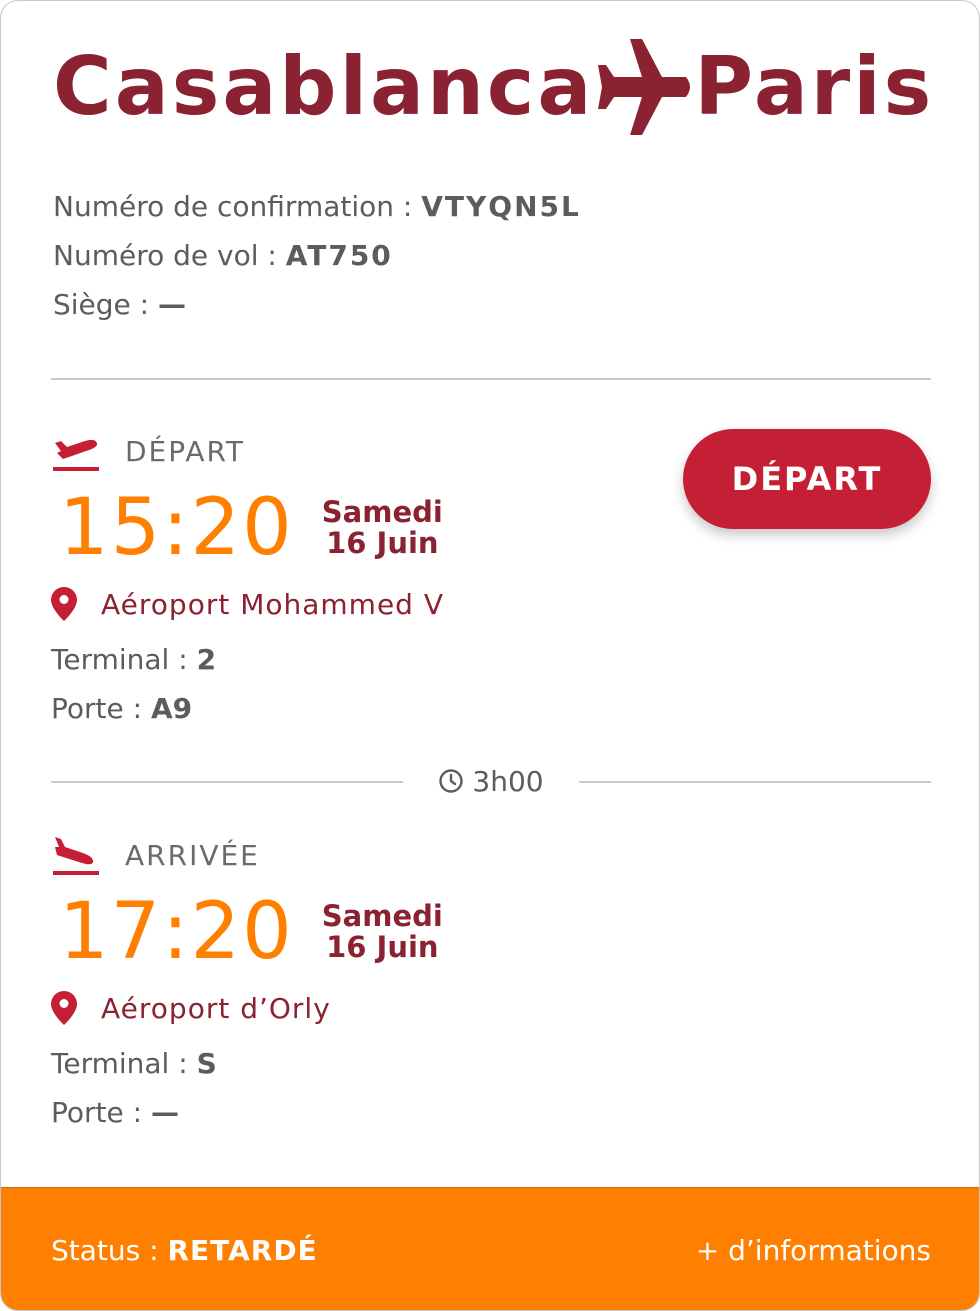 The width and height of the screenshot is (980, 1311). What do you see at coordinates (501, 206) in the screenshot?
I see `confirmation-number: VTYQN5L` at bounding box center [501, 206].